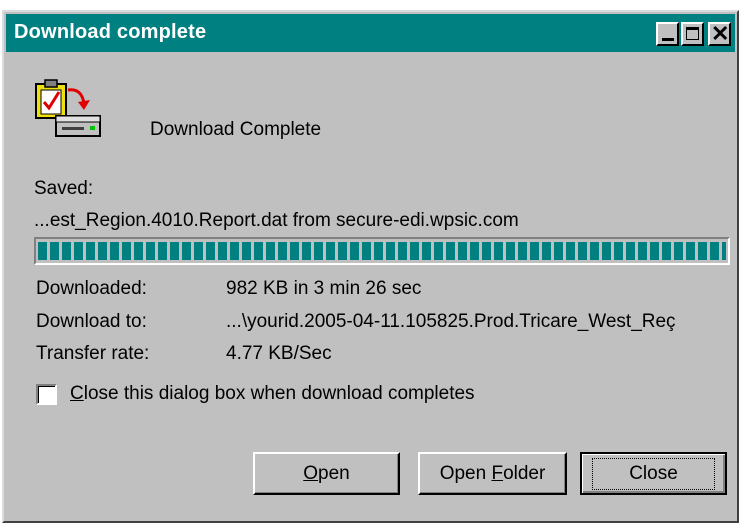 This screenshot has height=525, width=743. I want to click on close-window-button: ✕, so click(719, 33).